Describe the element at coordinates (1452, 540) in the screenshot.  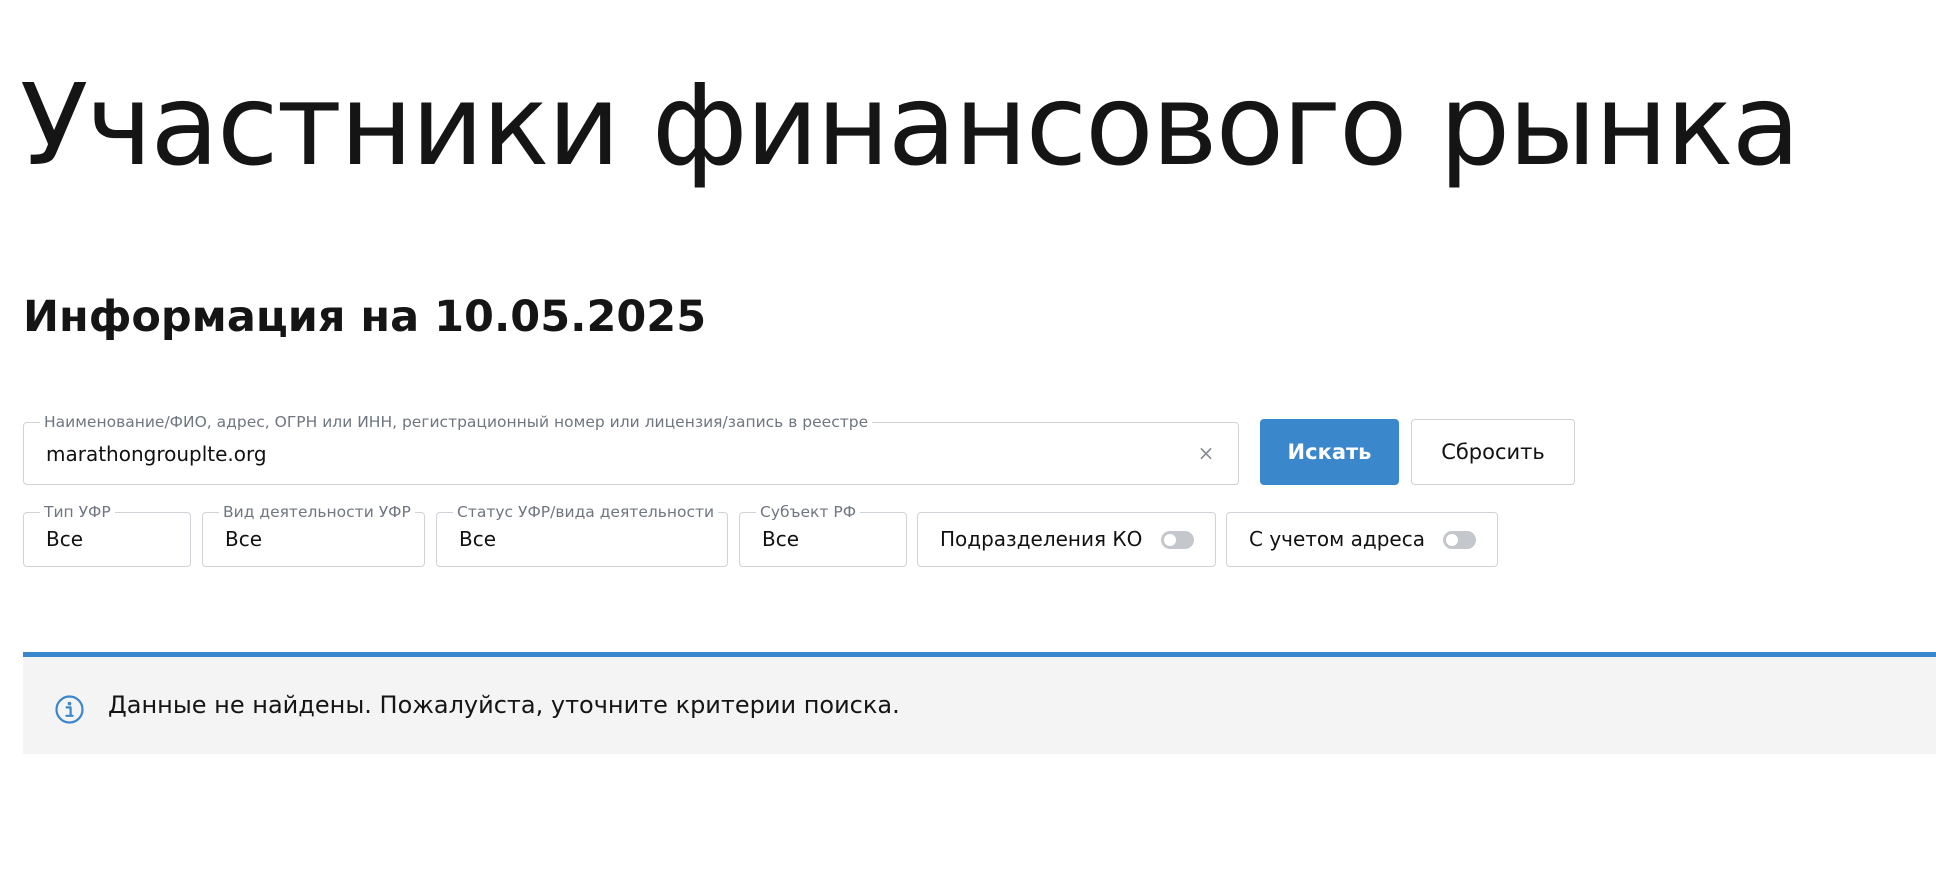
I see `with-address-toggle-knob` at that location.